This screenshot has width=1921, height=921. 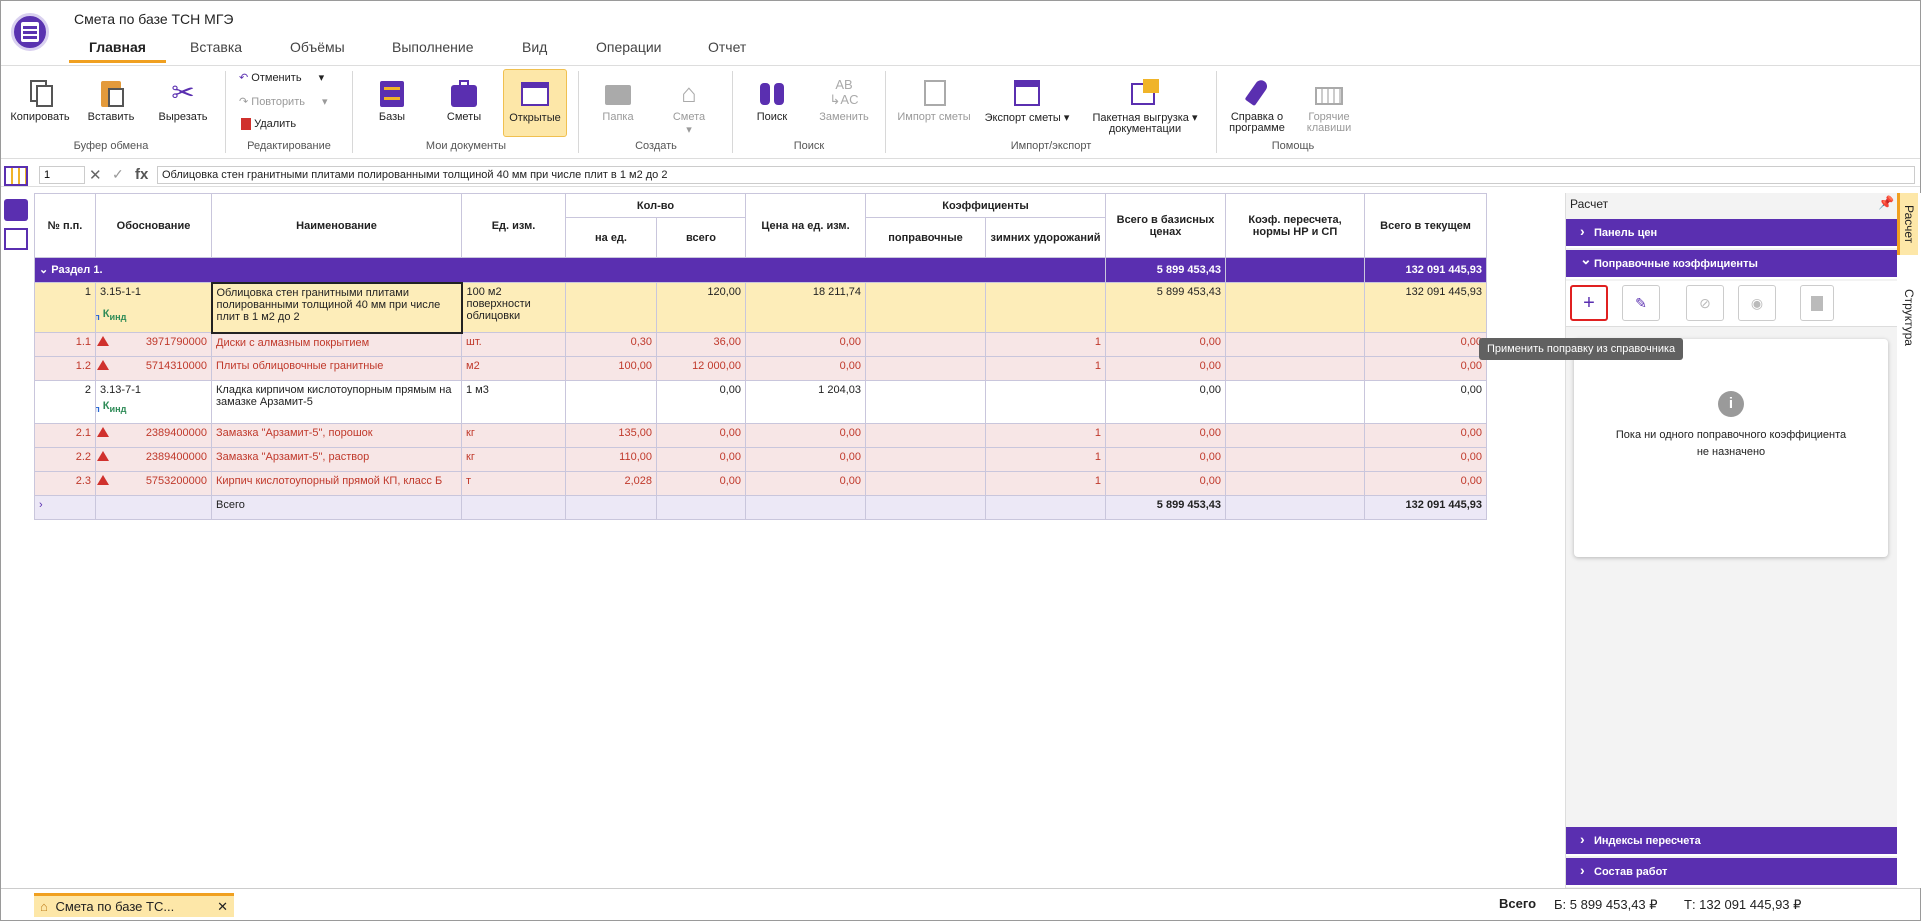 What do you see at coordinates (183, 100) in the screenshot?
I see `cut-button: ✂ Вырезать` at bounding box center [183, 100].